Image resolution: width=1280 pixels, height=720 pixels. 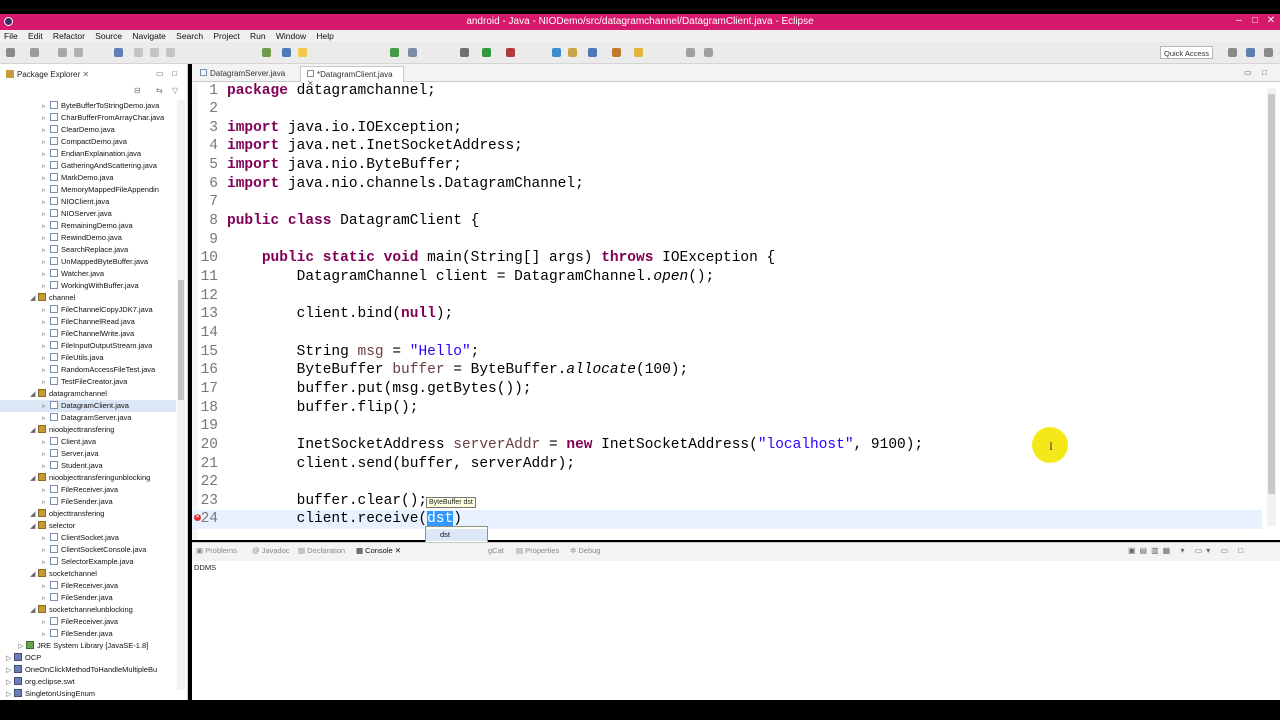 I want to click on tab-properties: ▤ Properties, so click(x=537, y=550).